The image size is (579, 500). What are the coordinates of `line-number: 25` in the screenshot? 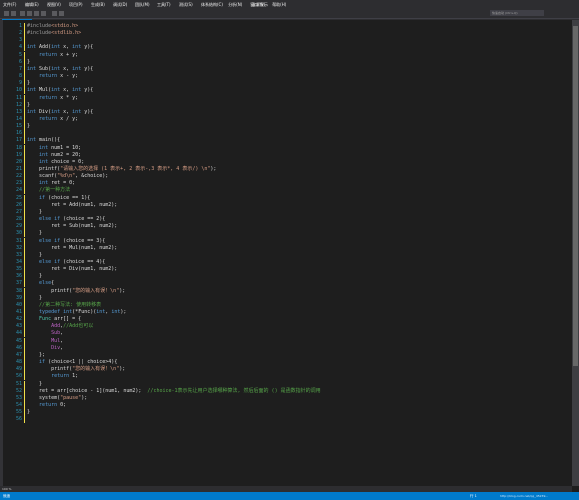 It's located at (18, 197).